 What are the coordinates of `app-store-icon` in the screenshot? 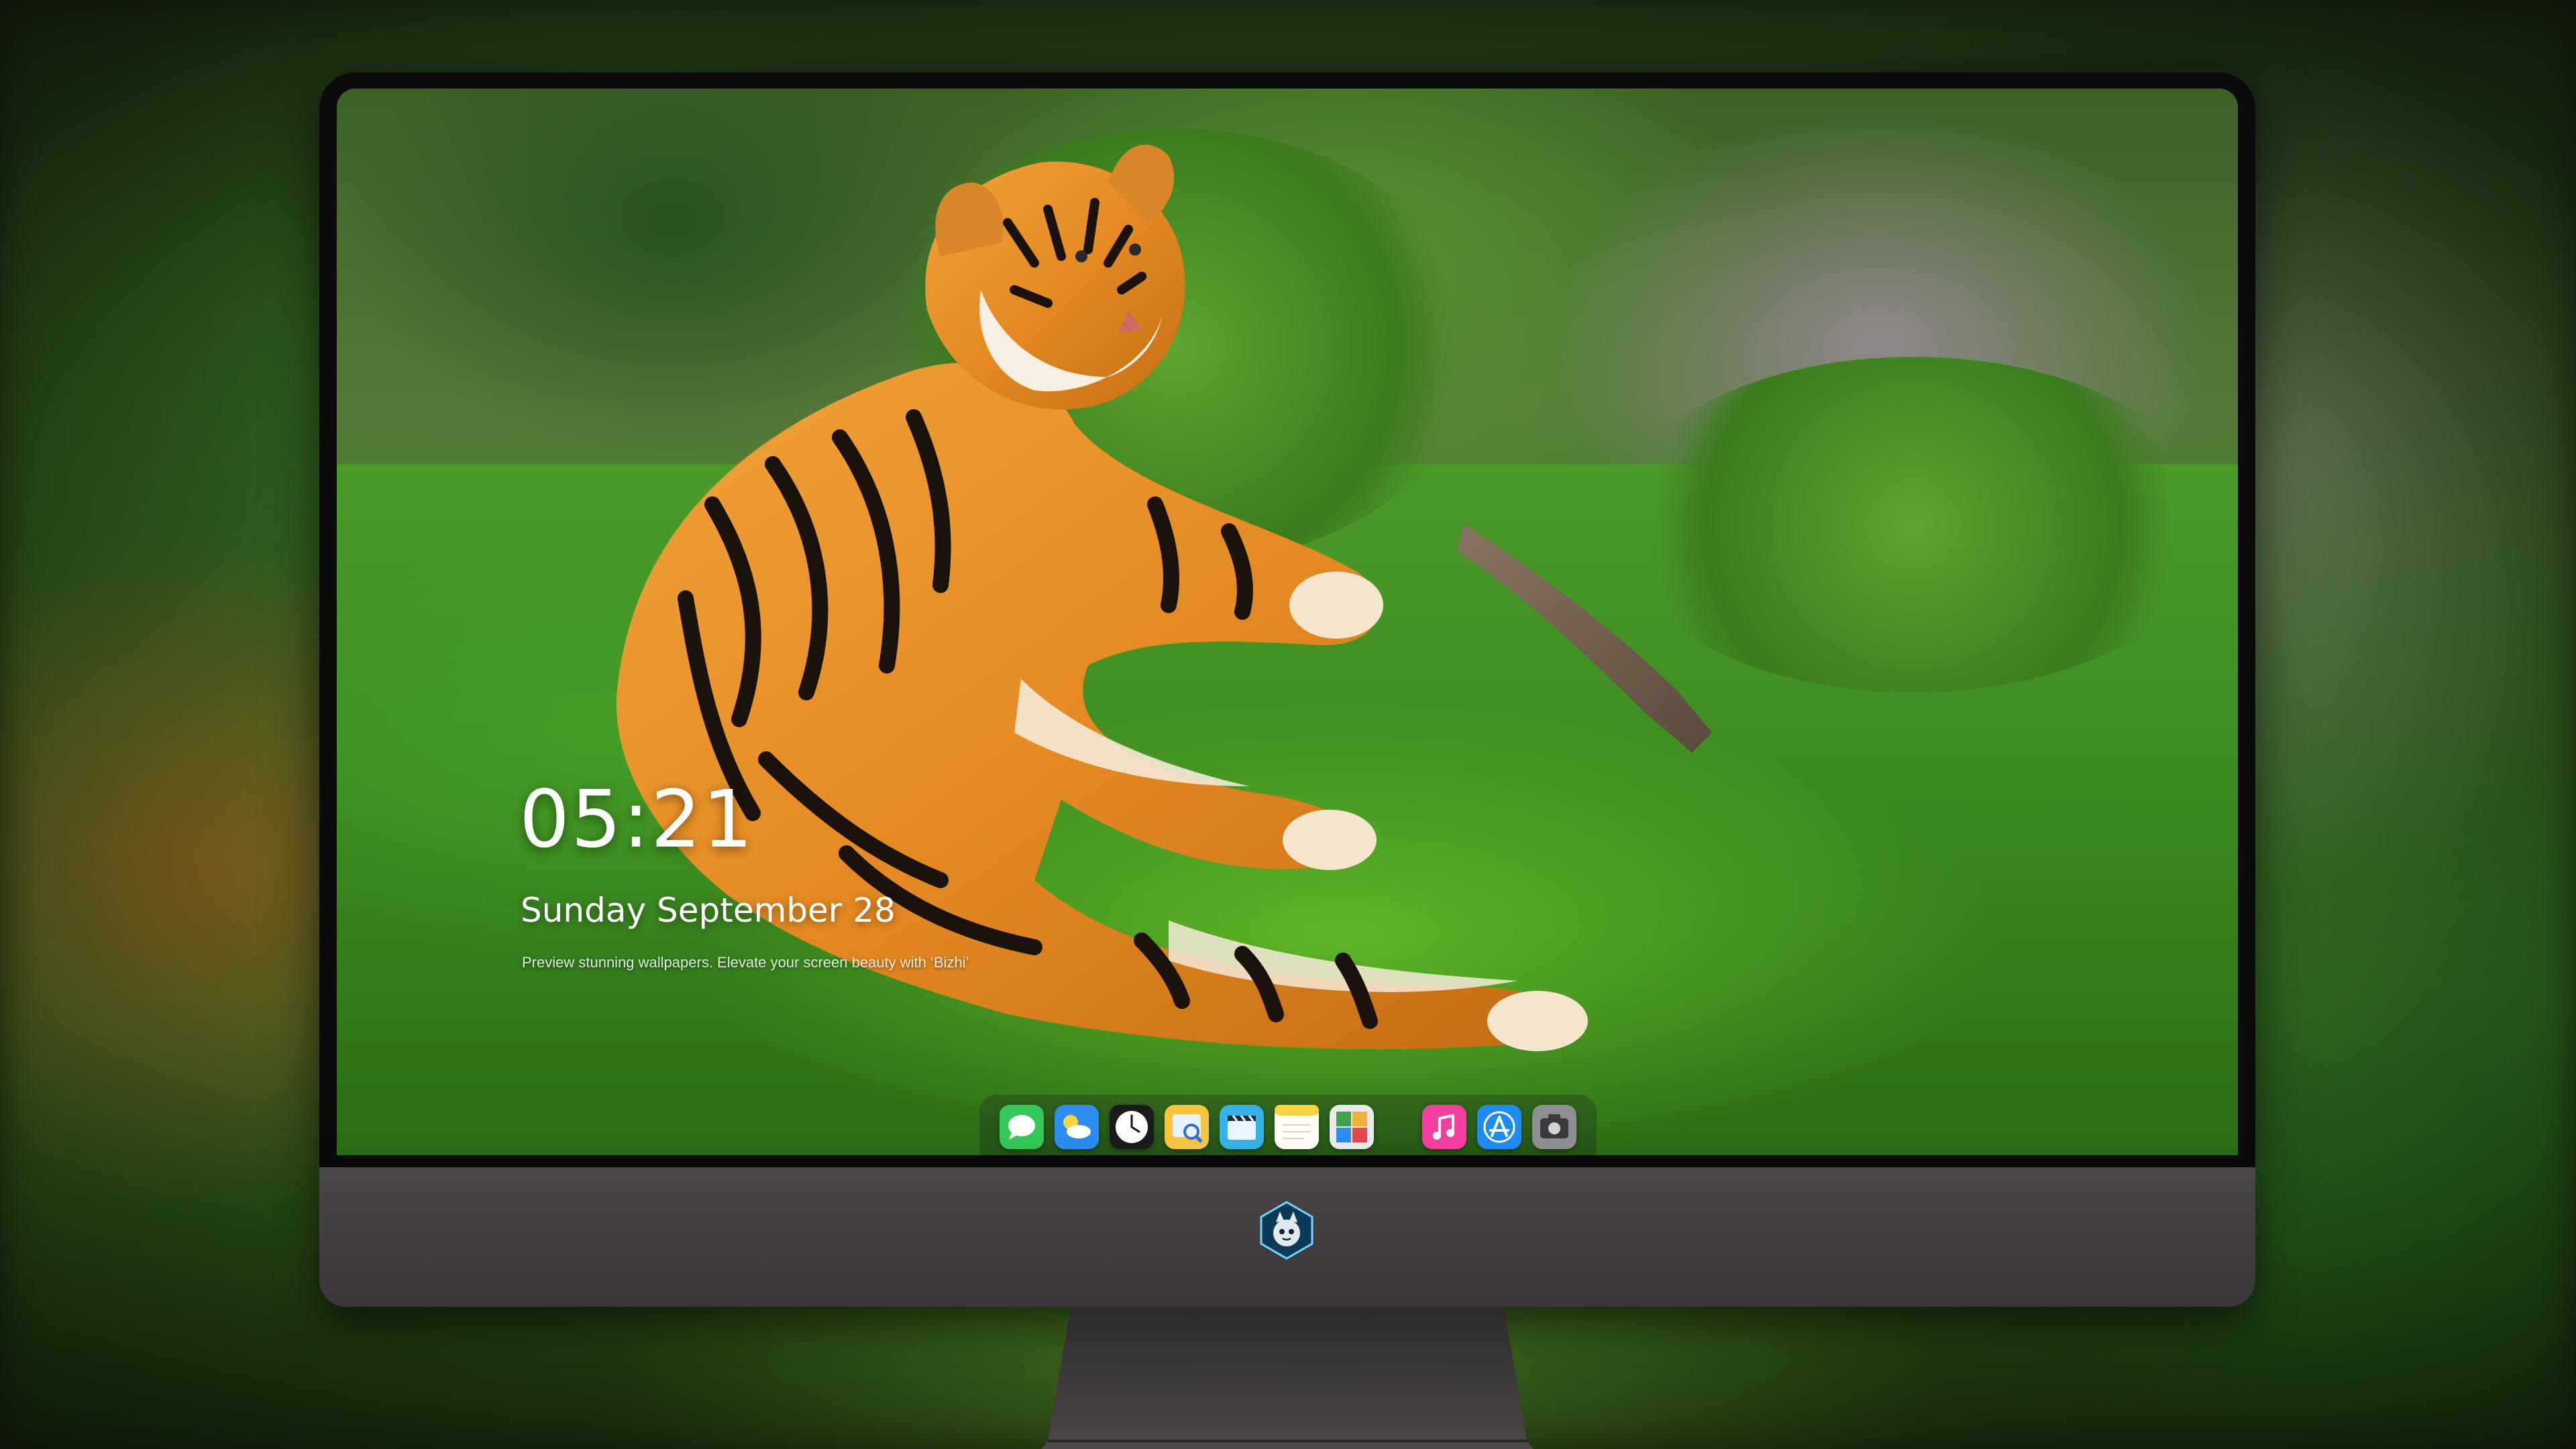 It's located at (1499, 1127).